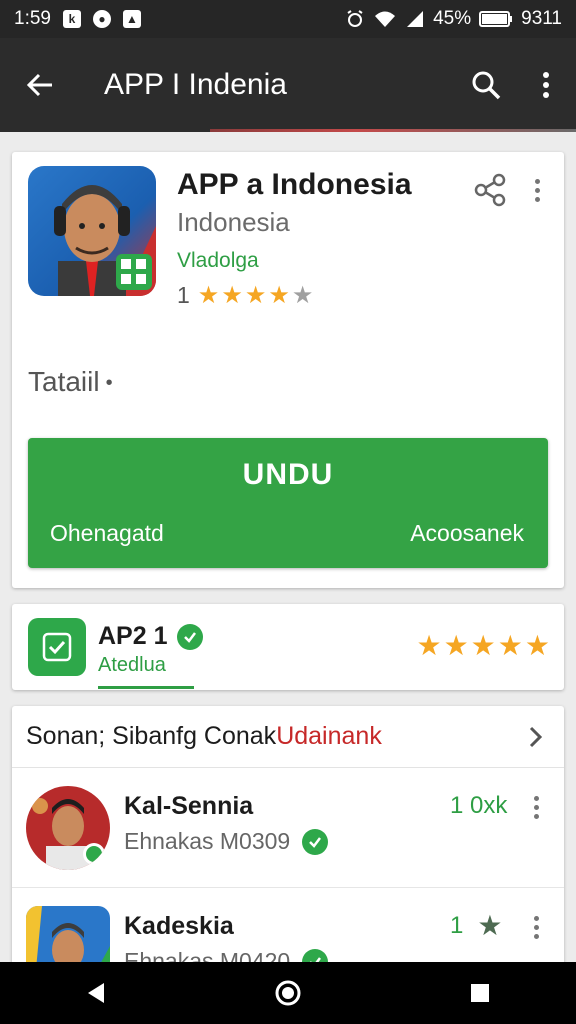 This screenshot has height=1024, width=576. Describe the element at coordinates (183, 295) in the screenshot. I see `rating-count: 1` at that location.